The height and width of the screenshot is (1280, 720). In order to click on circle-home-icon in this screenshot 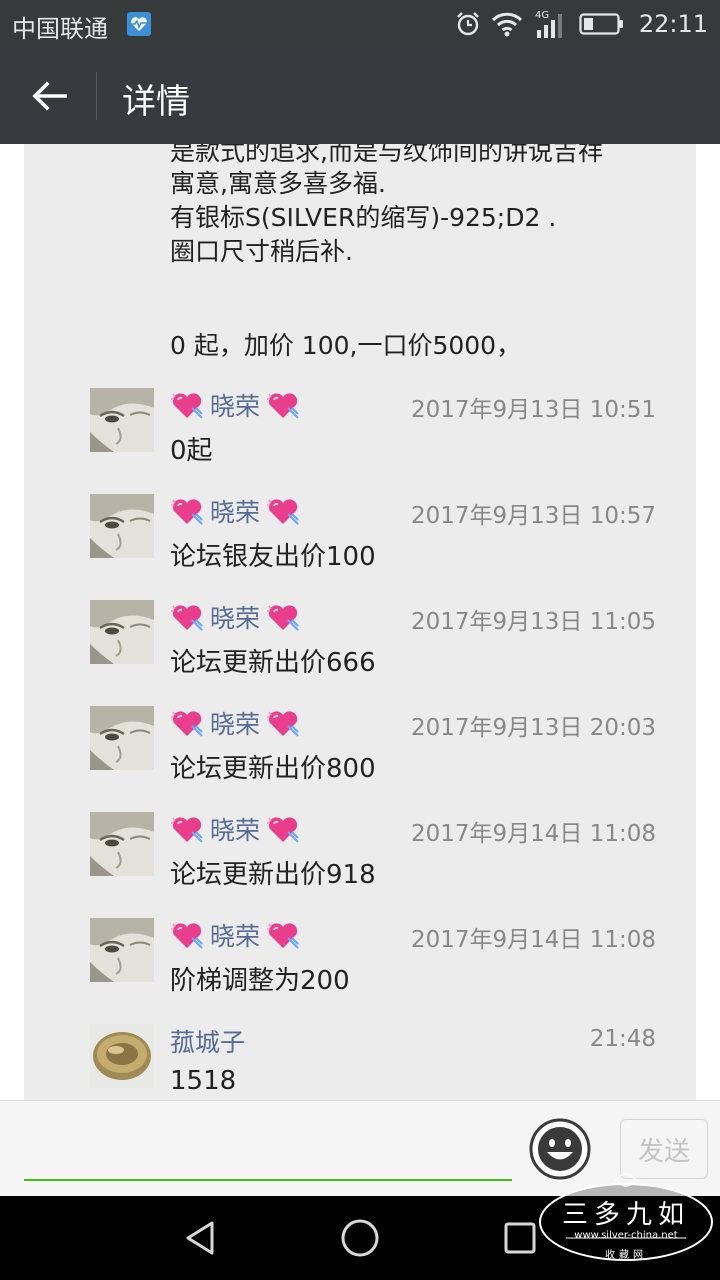, I will do `click(360, 1238)`.